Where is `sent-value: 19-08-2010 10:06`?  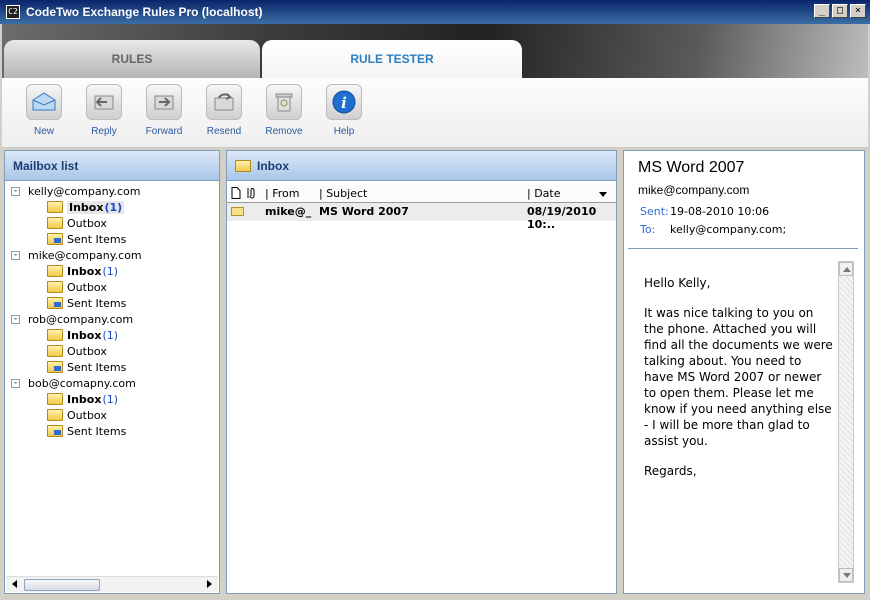 sent-value: 19-08-2010 10:06 is located at coordinates (720, 211).